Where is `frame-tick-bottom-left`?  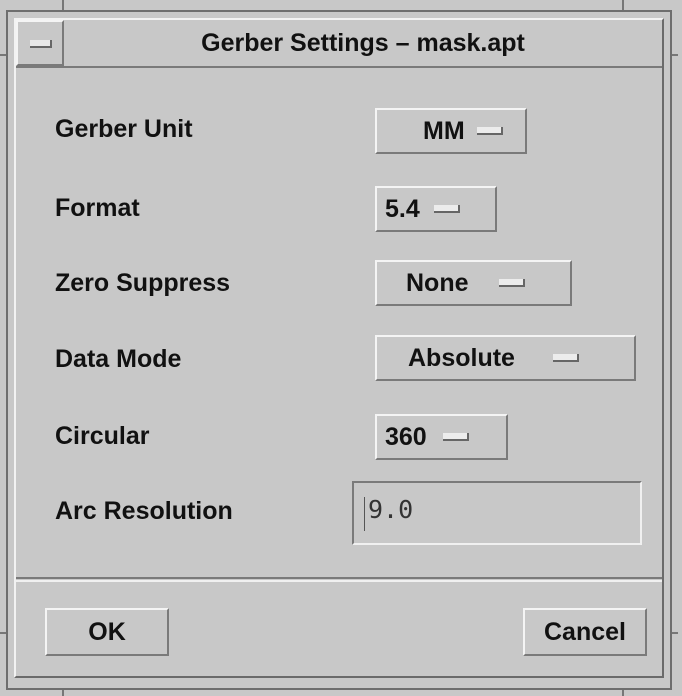
frame-tick-bottom-left is located at coordinates (63, 693).